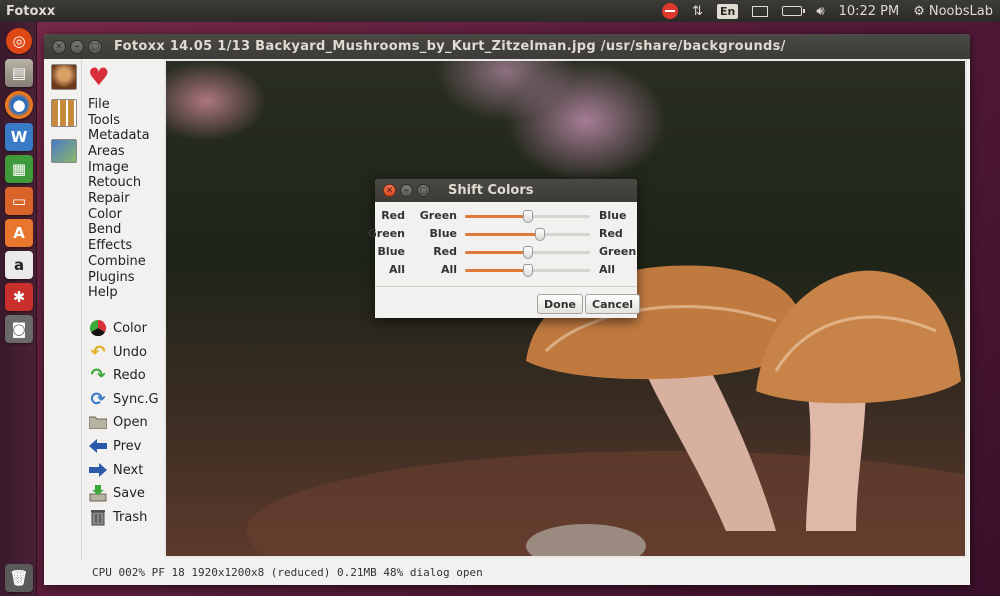 The image size is (1000, 596). I want to click on battery-indicator, so click(792, 11).